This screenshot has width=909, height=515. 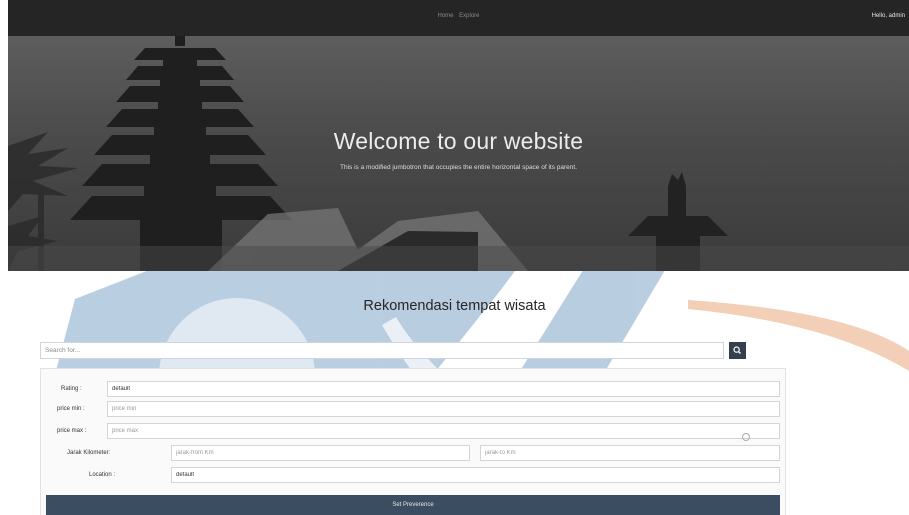 I want to click on nav-links: Home Explore, so click(x=458, y=16).